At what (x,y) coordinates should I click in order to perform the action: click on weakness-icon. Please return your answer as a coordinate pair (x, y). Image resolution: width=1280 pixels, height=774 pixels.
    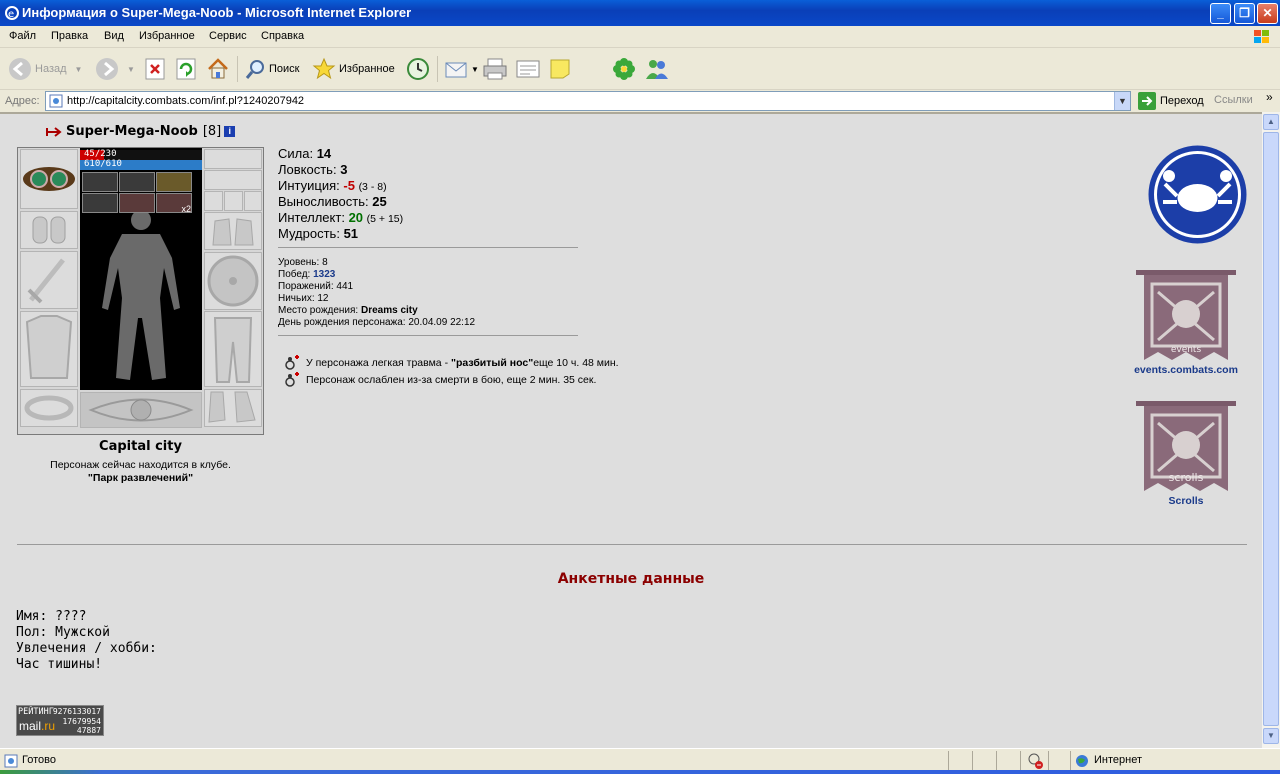
    Looking at the image, I should click on (292, 379).